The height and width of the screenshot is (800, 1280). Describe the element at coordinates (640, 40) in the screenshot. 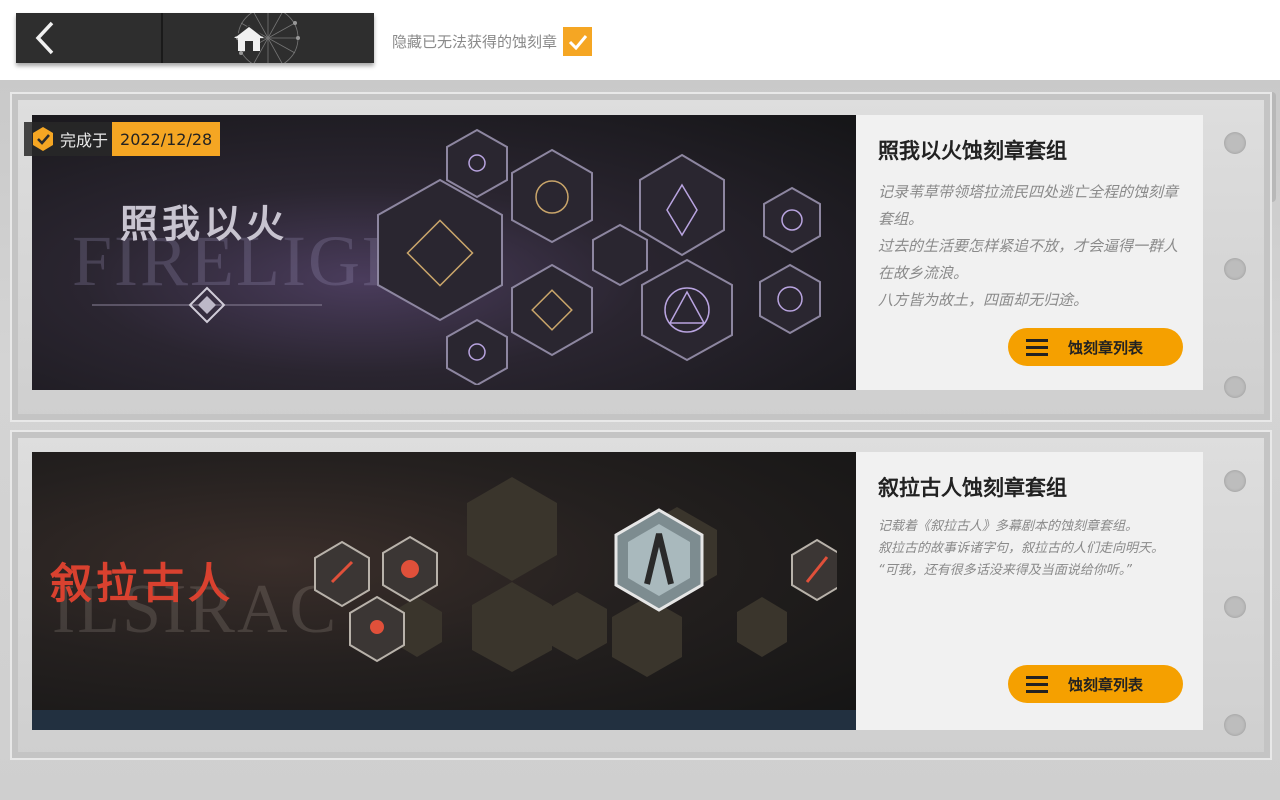

I see `top-bar: 隐藏已无法获得的蚀刻章` at that location.